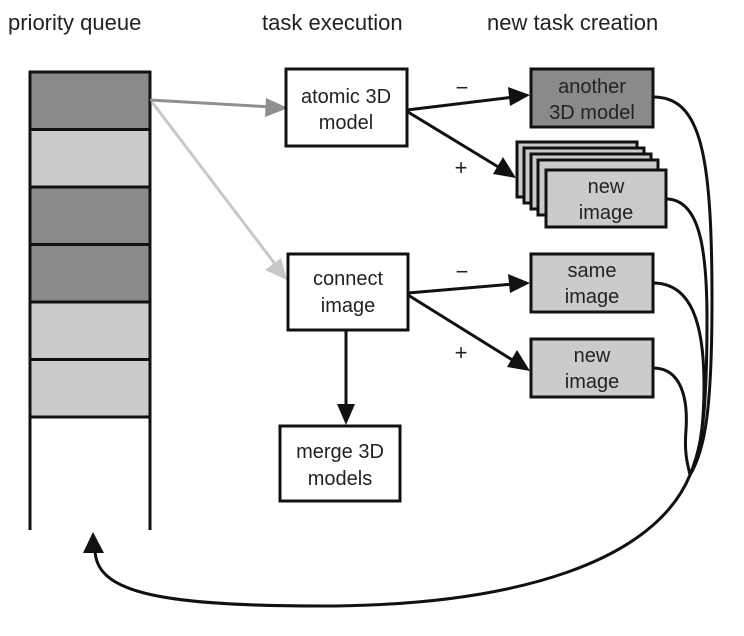 This screenshot has height=636, width=744. Describe the element at coordinates (346, 123) in the screenshot. I see `task-label: model` at that location.